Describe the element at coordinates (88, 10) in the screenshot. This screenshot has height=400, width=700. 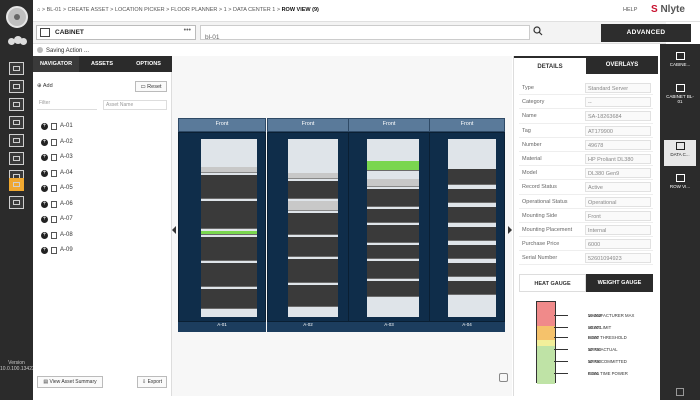
I see `breadcrumb-item: CREATE ASSET` at that location.